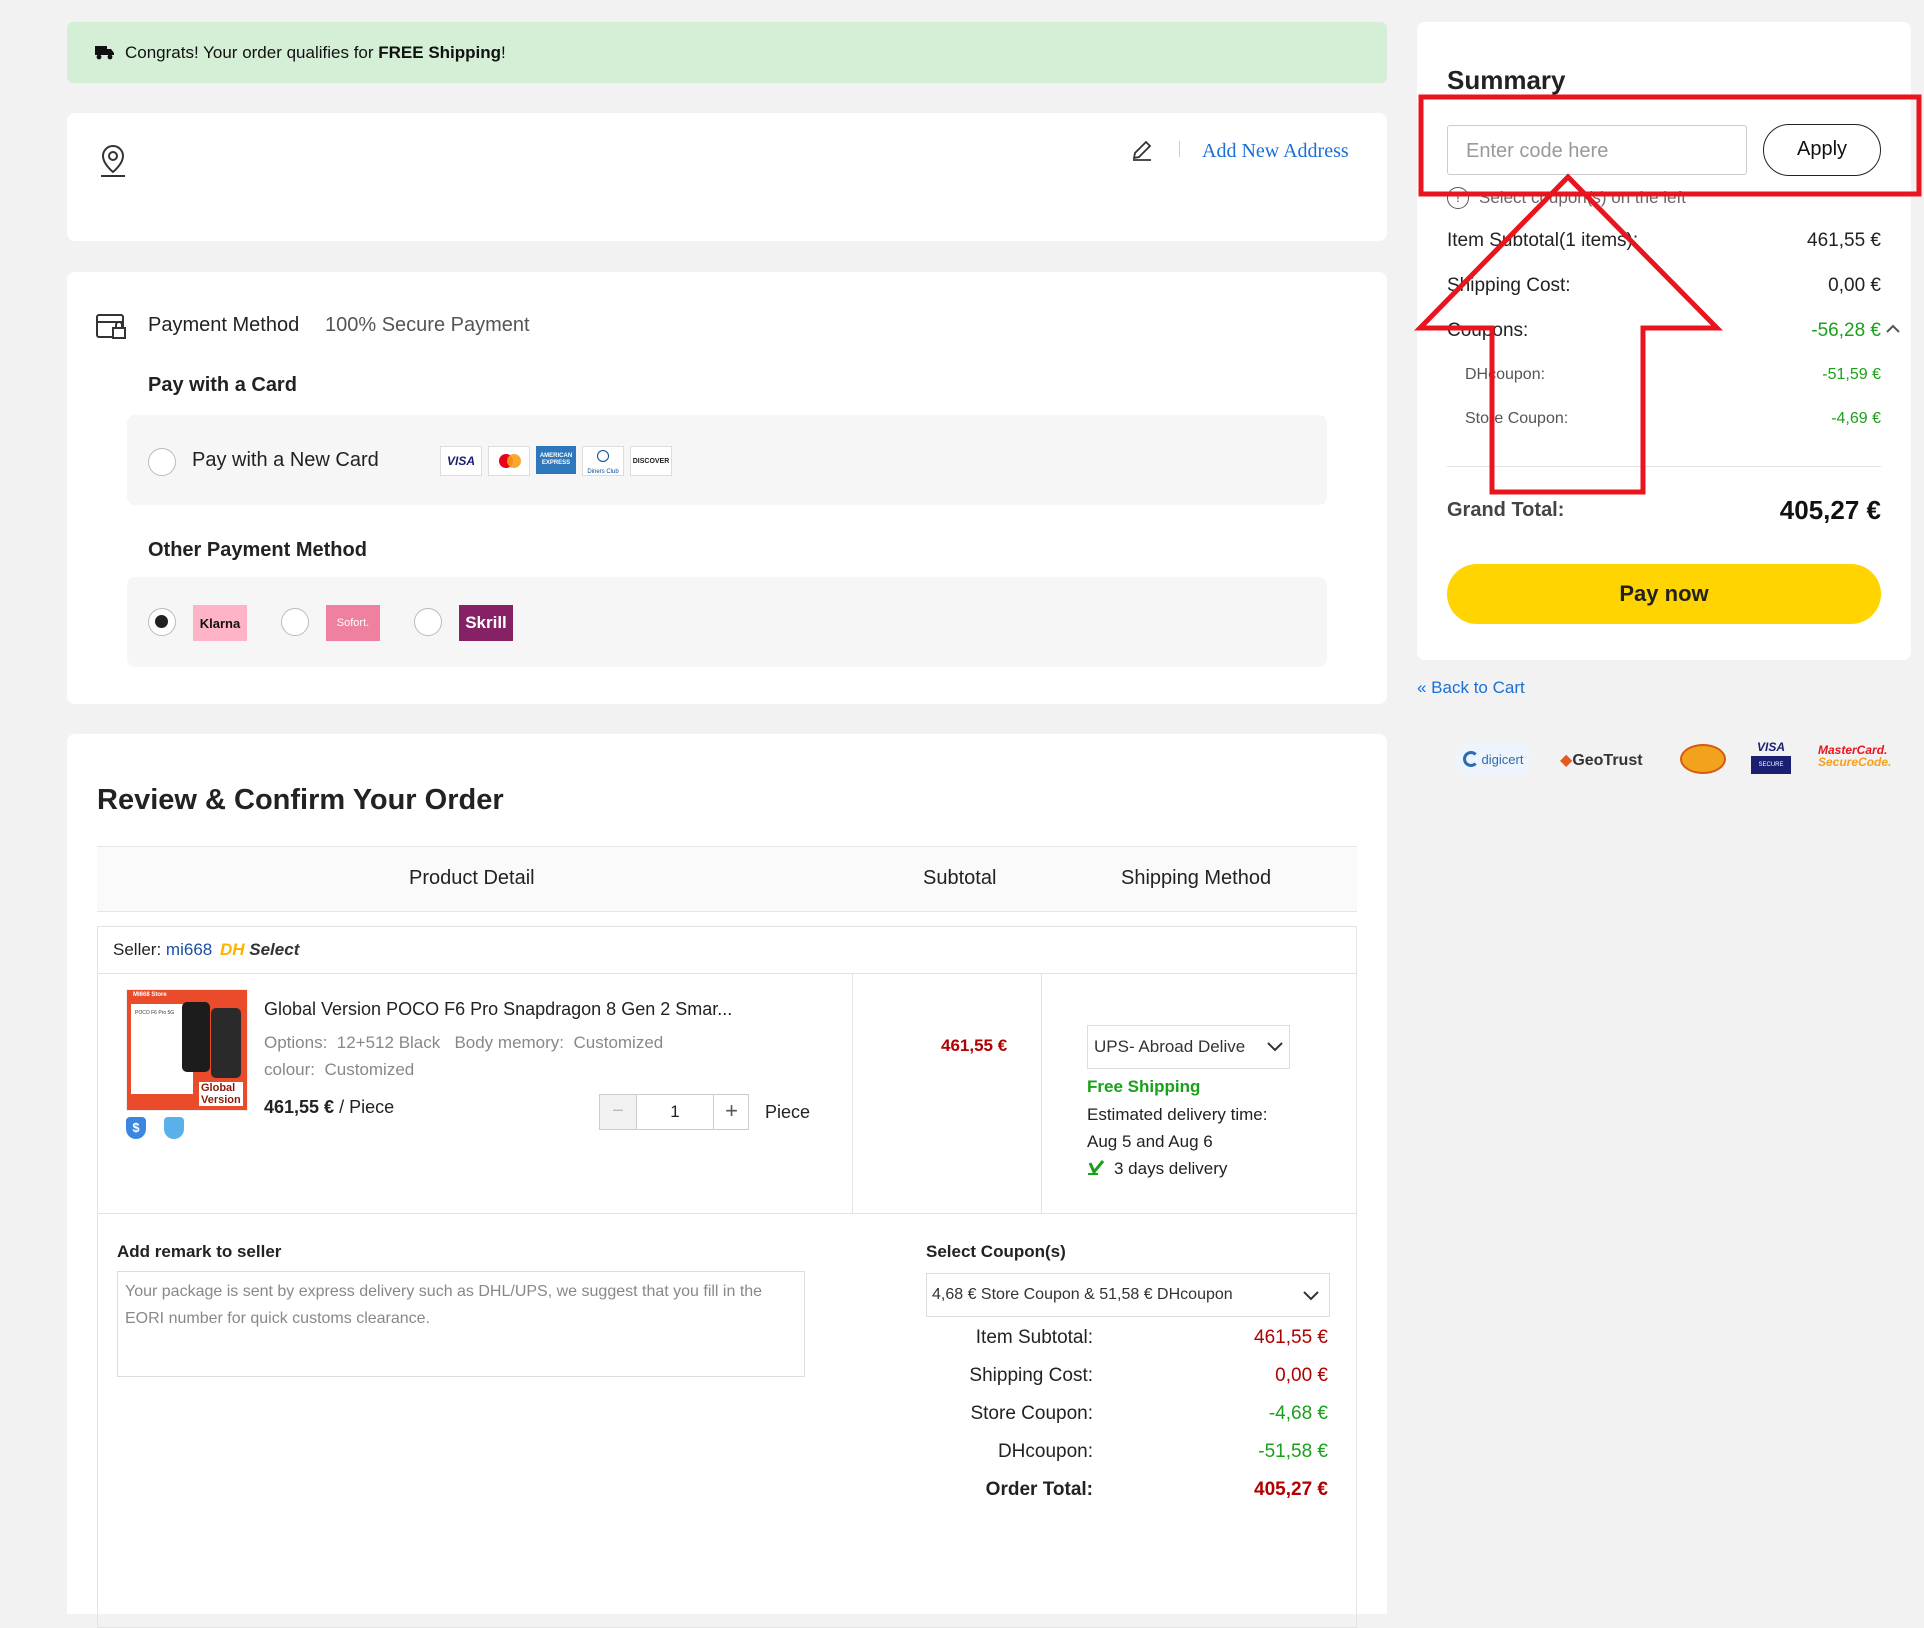 This screenshot has height=1628, width=1924. I want to click on banner-bold: FREE Shipping, so click(440, 52).